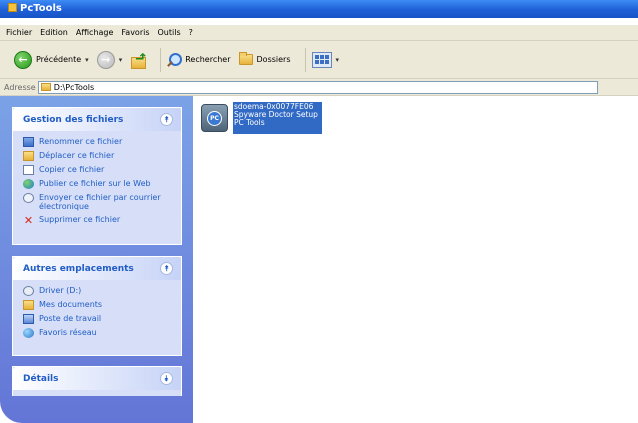 Image resolution: width=638 pixels, height=423 pixels. What do you see at coordinates (175, 59) in the screenshot?
I see `search-icon` at bounding box center [175, 59].